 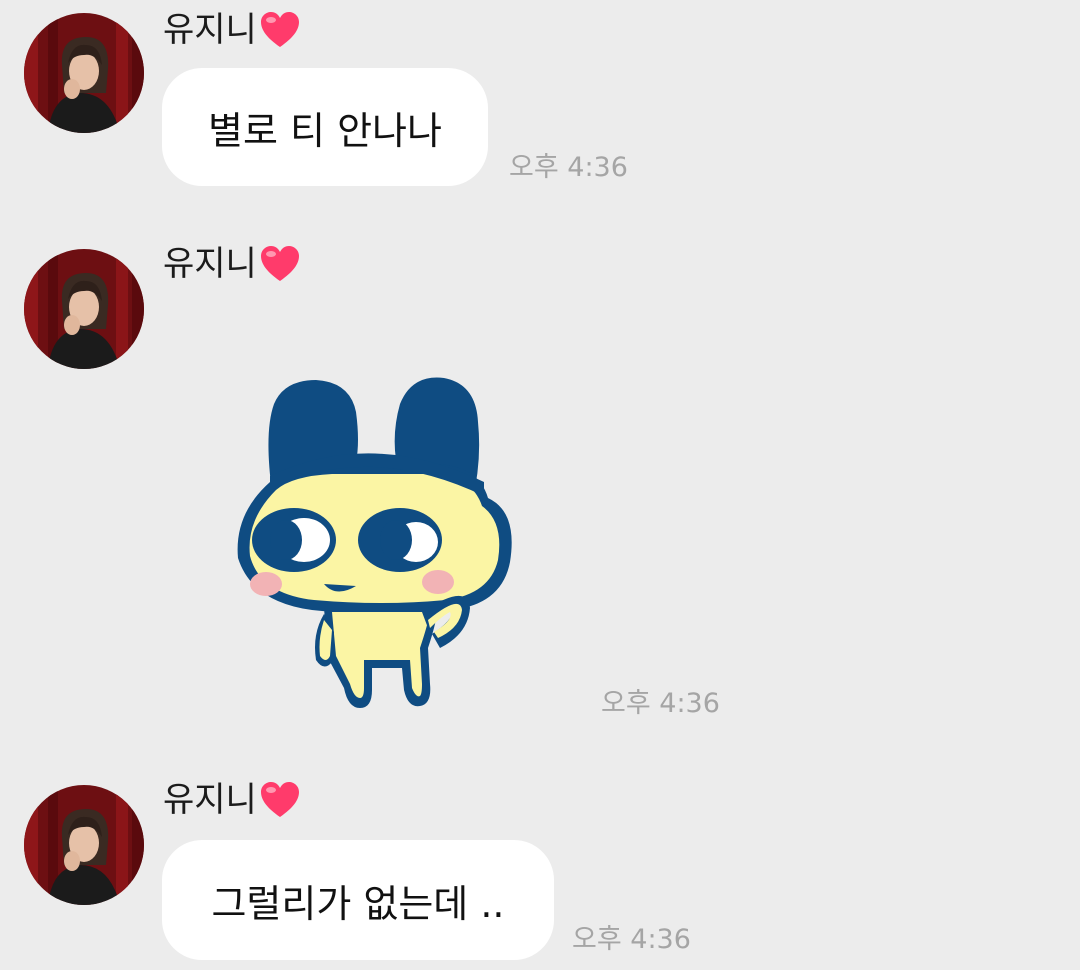 I want to click on message-bubble: 그럴리가 없는데 .., so click(x=358, y=900).